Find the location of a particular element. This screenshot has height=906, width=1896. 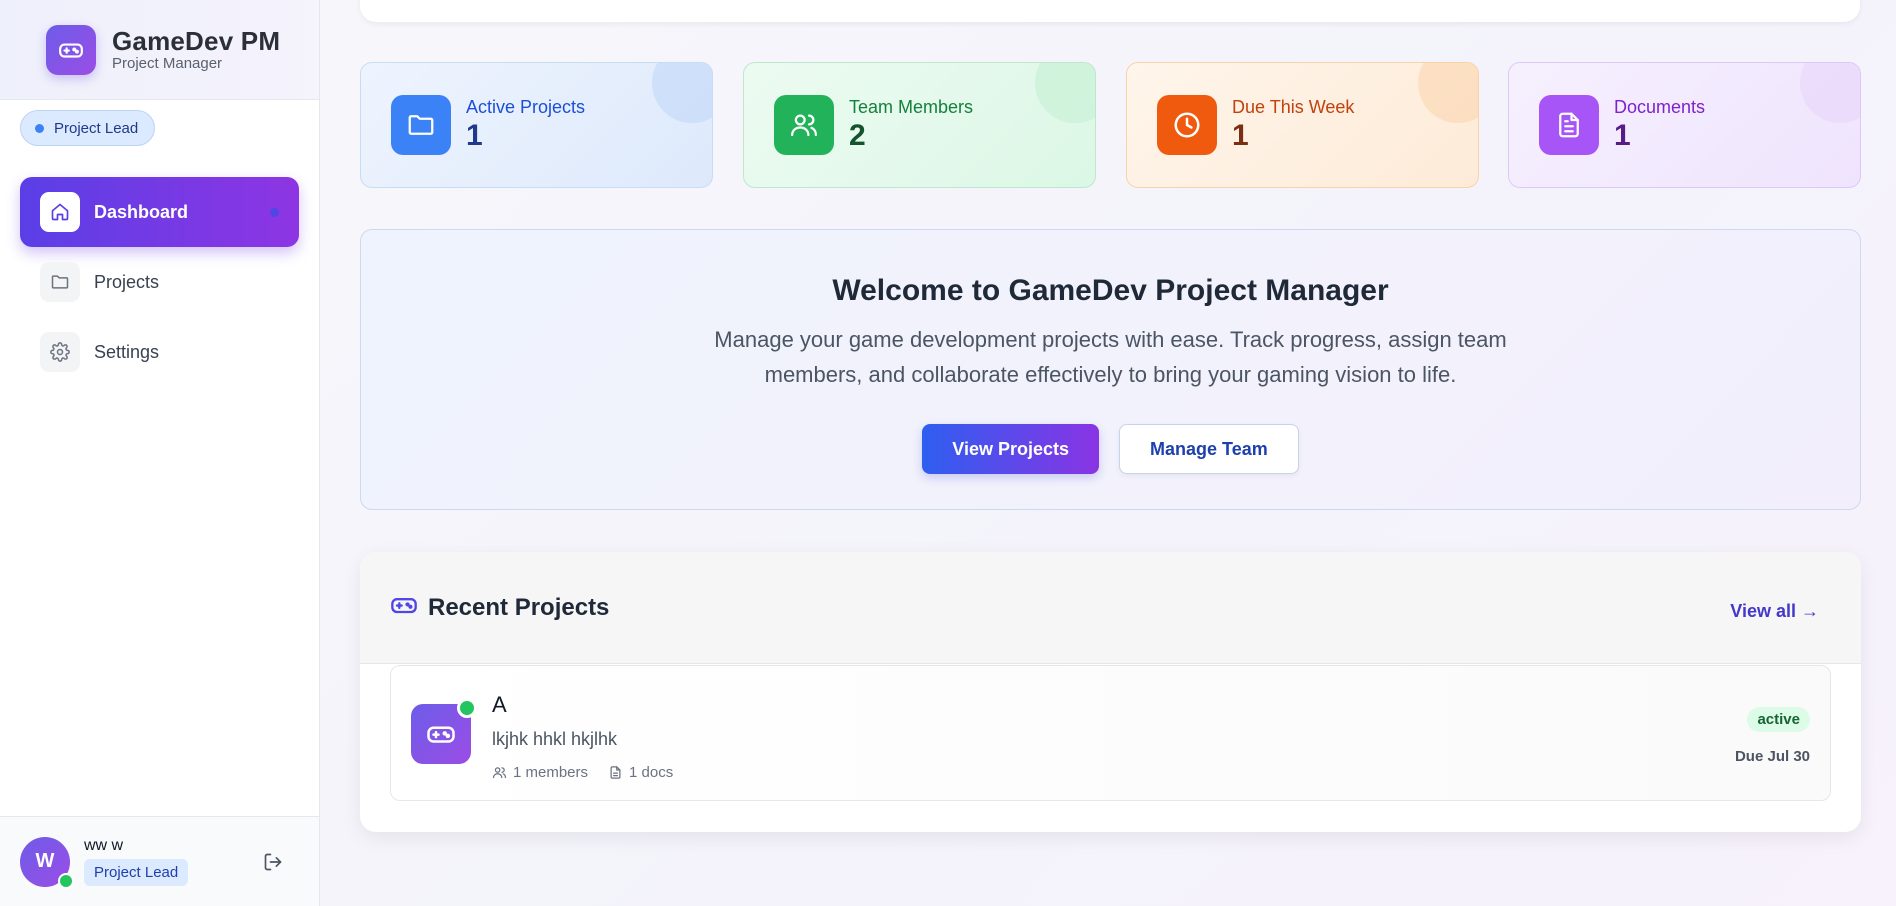

welcome-title: Welcome to GameDev Project Manager is located at coordinates (1110, 290).